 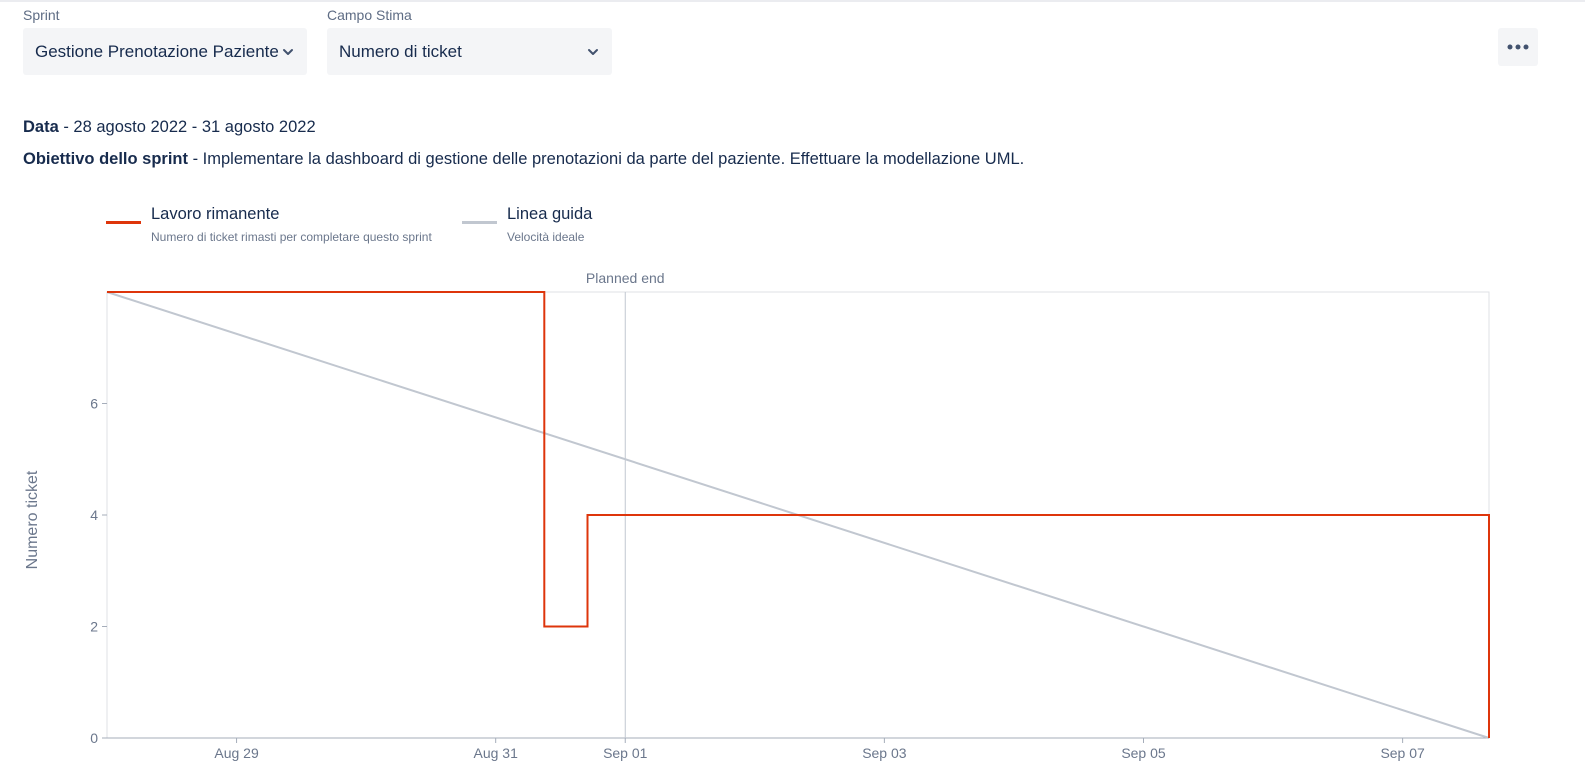 I want to click on planned-end-label: Planned end, so click(x=625, y=278).